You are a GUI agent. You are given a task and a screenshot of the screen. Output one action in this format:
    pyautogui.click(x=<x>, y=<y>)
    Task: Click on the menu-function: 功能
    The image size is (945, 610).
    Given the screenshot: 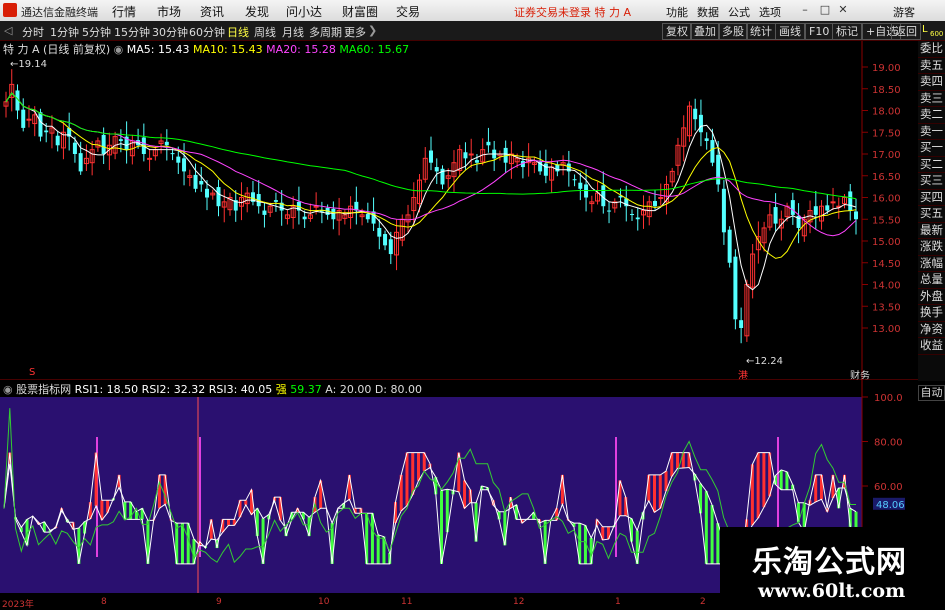 What is the action you would take?
    pyautogui.click(x=677, y=12)
    